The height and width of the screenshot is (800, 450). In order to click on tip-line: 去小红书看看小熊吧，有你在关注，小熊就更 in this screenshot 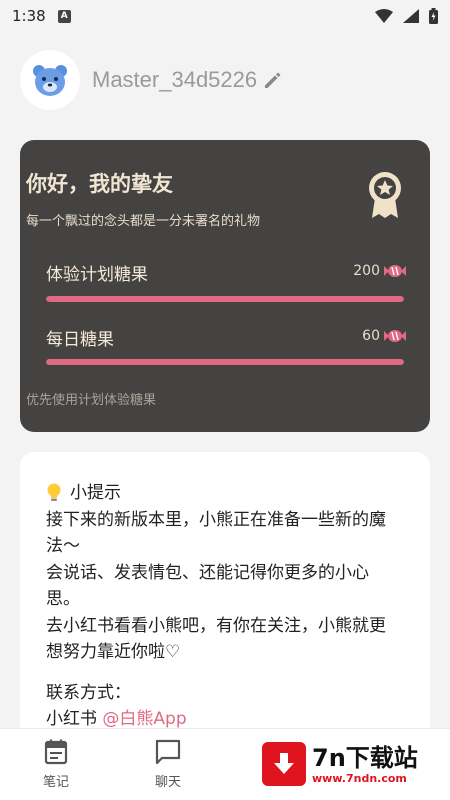, I will do `click(216, 625)`.